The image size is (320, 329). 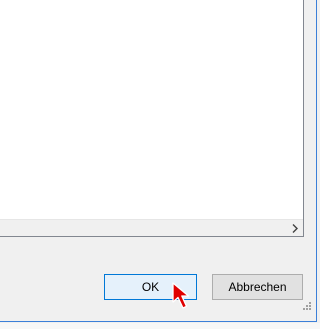 I want to click on scroll-right-button, so click(x=294, y=228).